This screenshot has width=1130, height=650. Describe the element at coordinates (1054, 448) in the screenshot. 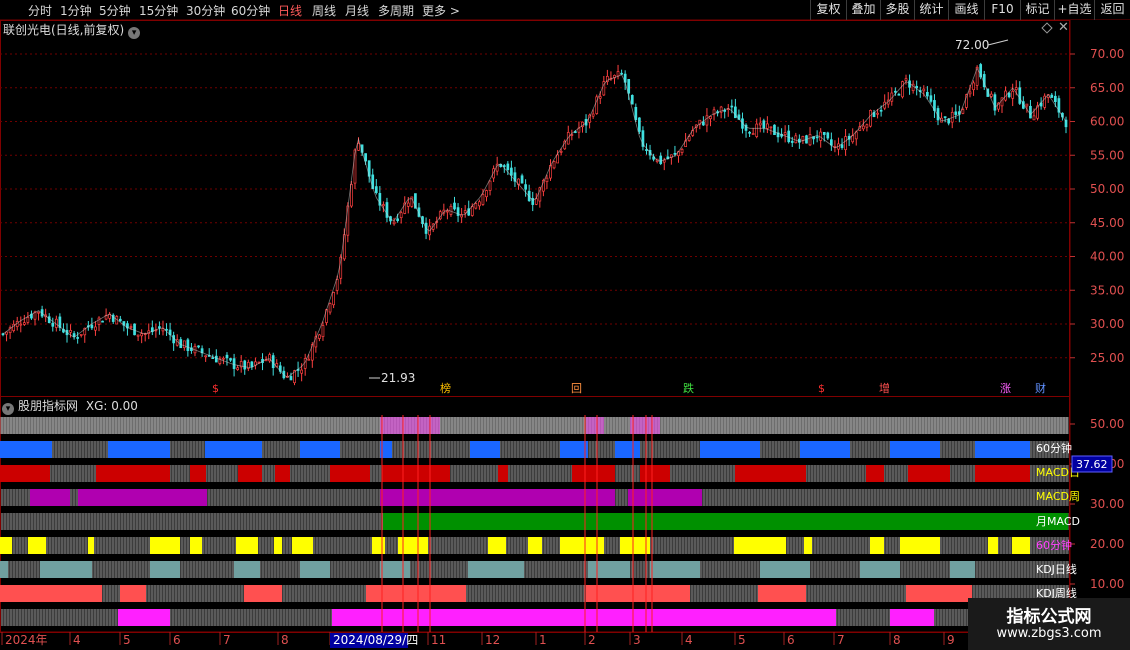

I see `band-label: 60分钟` at that location.